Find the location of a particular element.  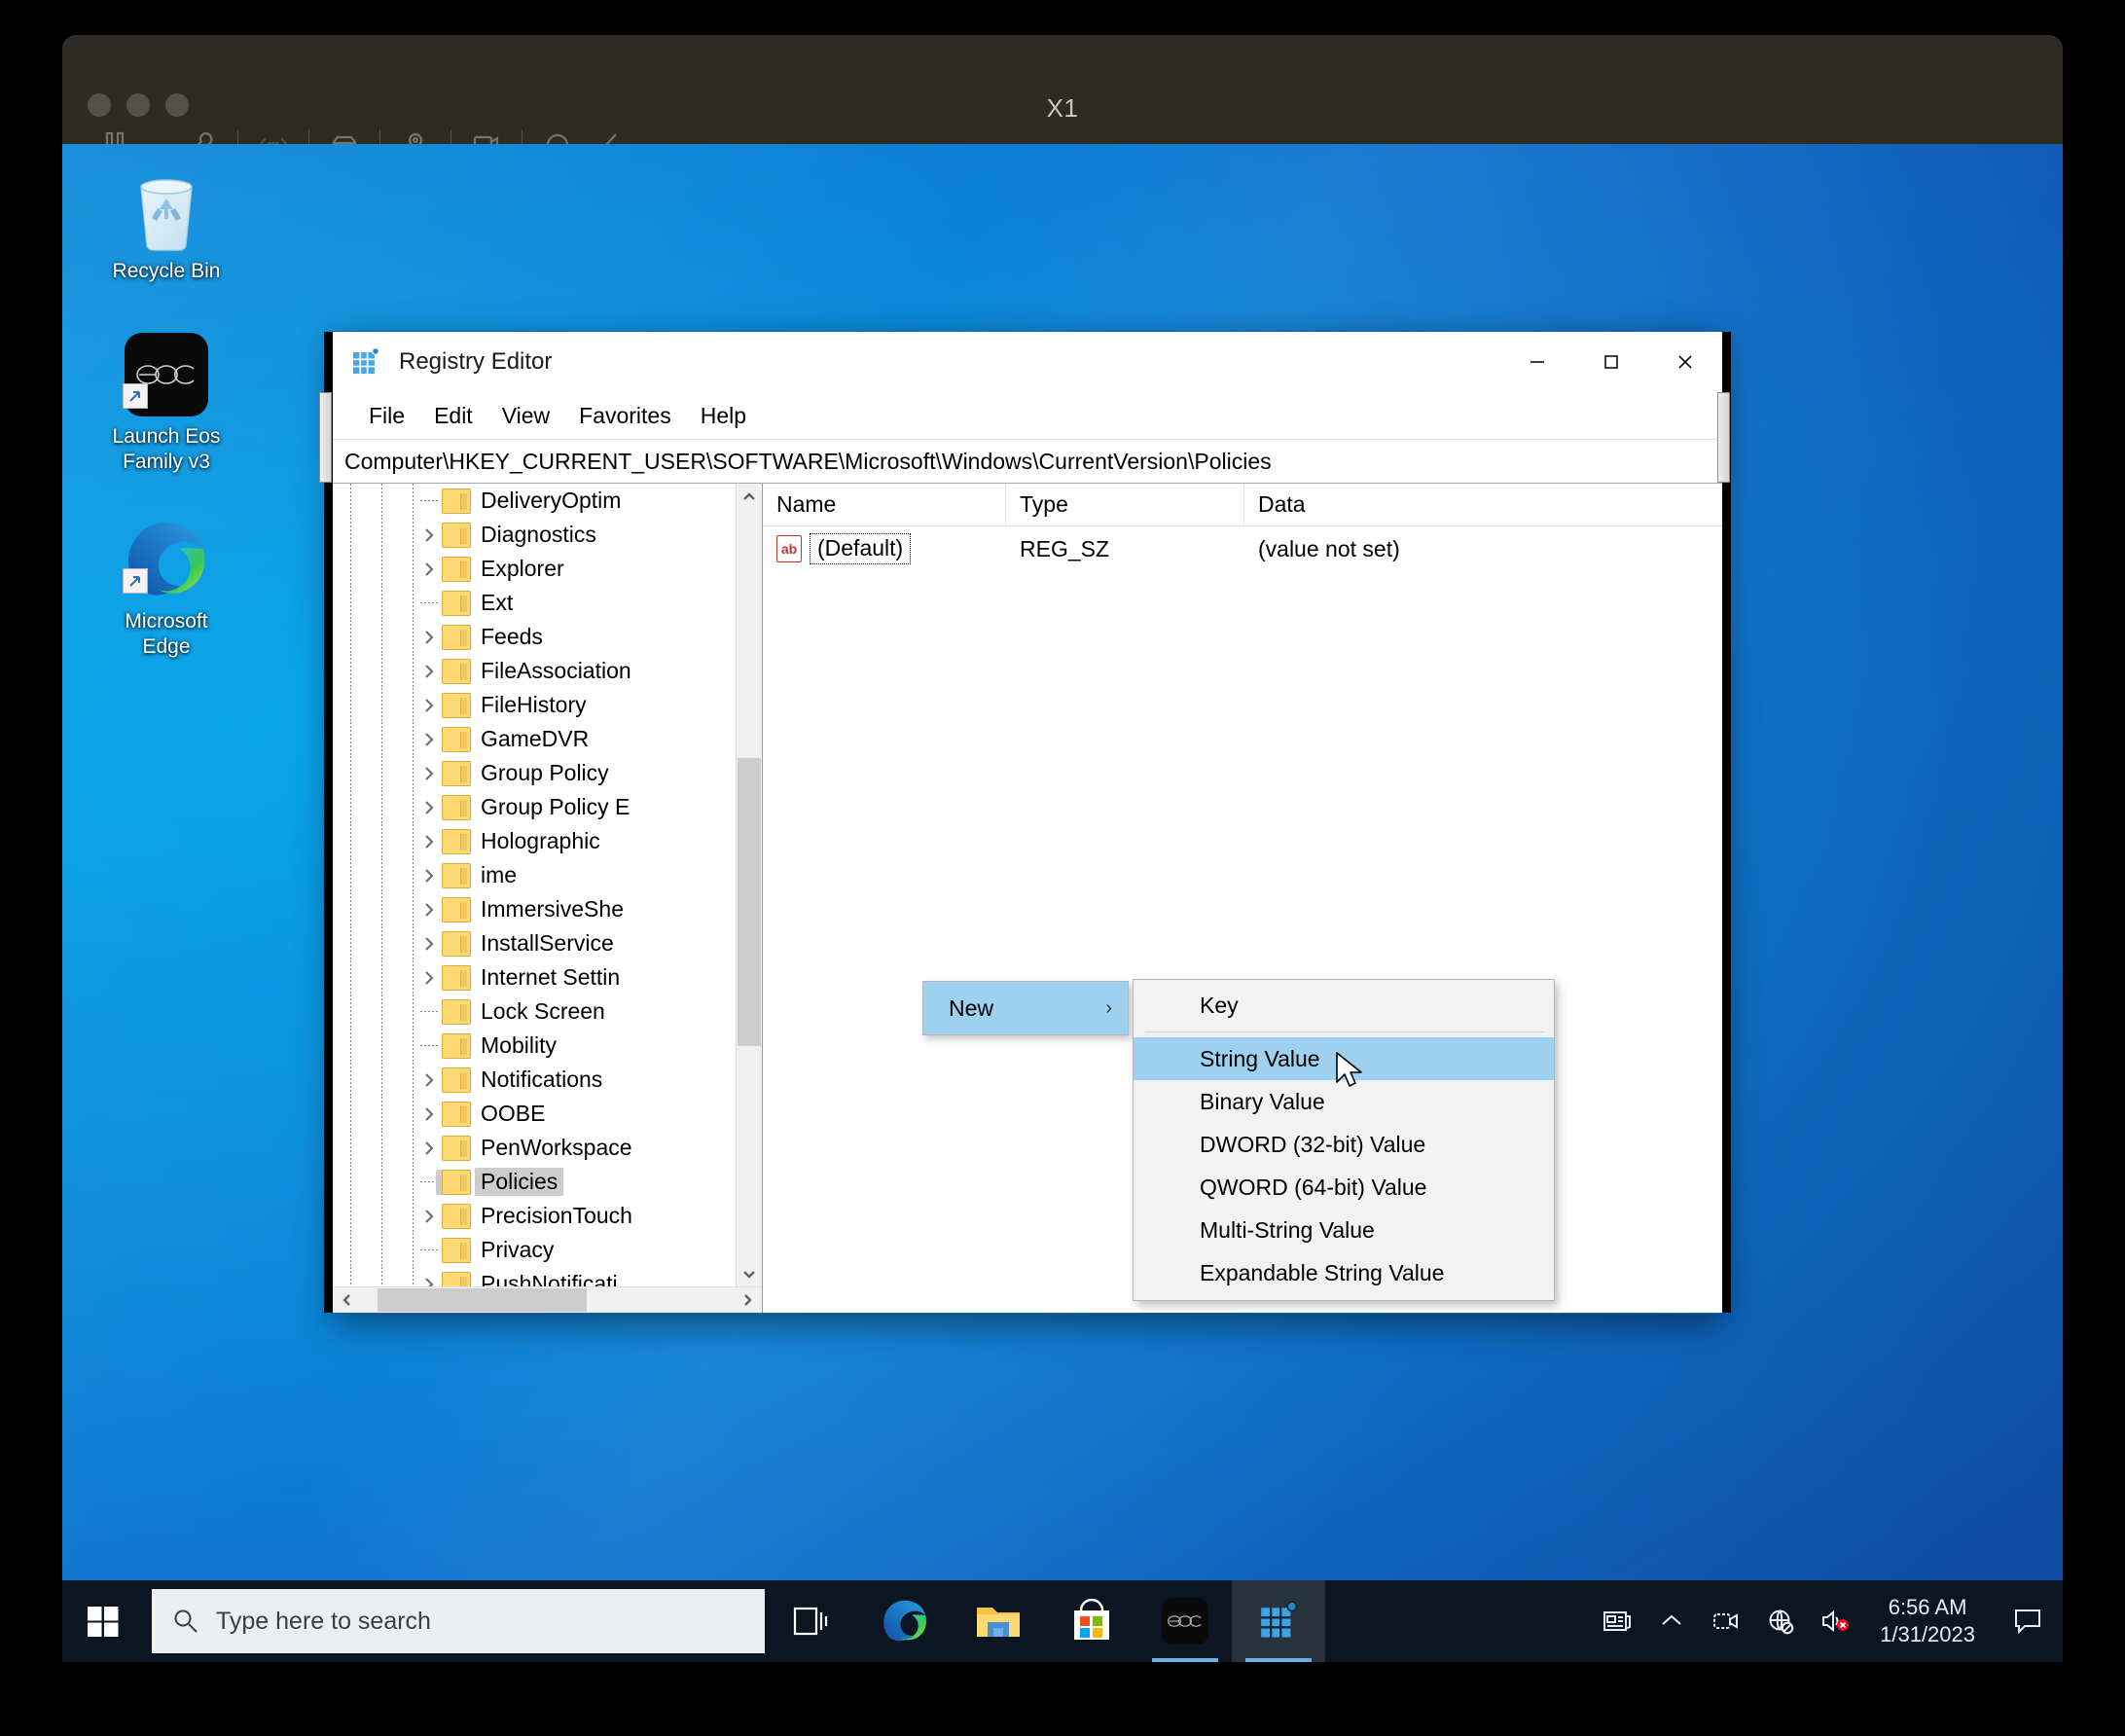

clock-date: 1/31/2023 is located at coordinates (1927, 1634).